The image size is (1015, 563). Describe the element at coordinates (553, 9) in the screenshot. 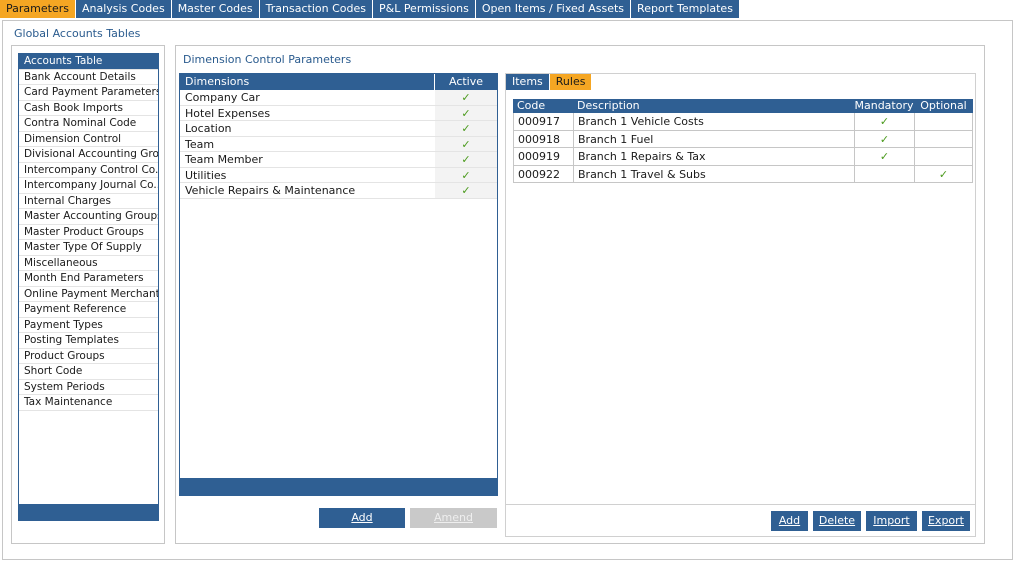

I see `tab-open-items-fixed-assets: Open Items / Fixed Assets` at that location.